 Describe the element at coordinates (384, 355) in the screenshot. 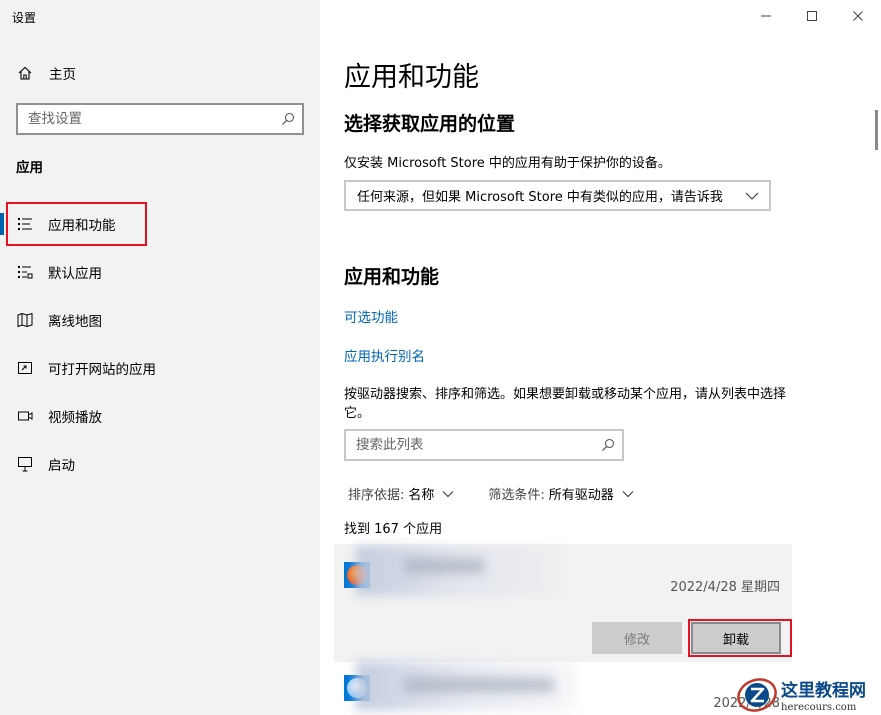

I see `app-execution-aliases-link: 应用执行别名` at that location.